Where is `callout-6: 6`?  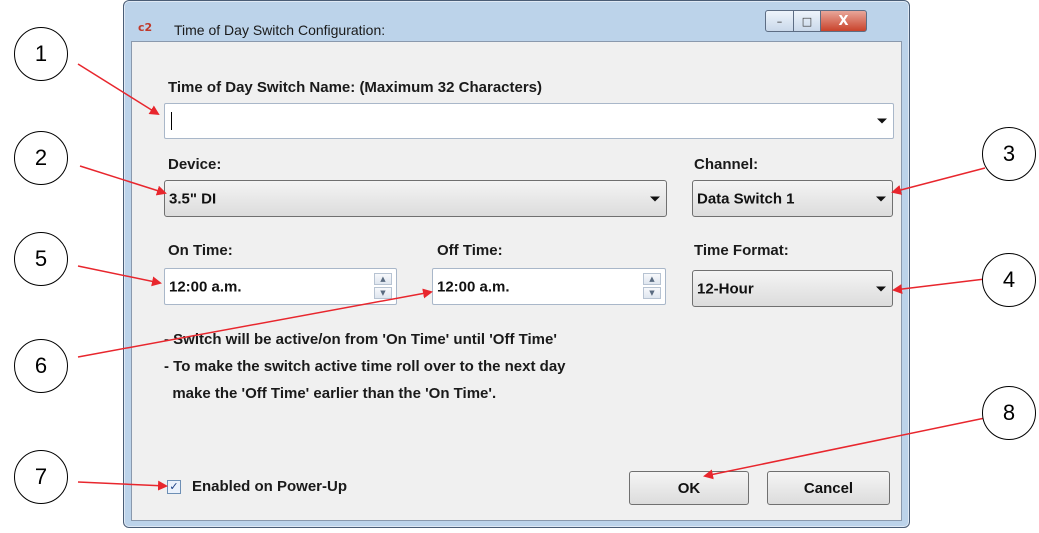 callout-6: 6 is located at coordinates (41, 366).